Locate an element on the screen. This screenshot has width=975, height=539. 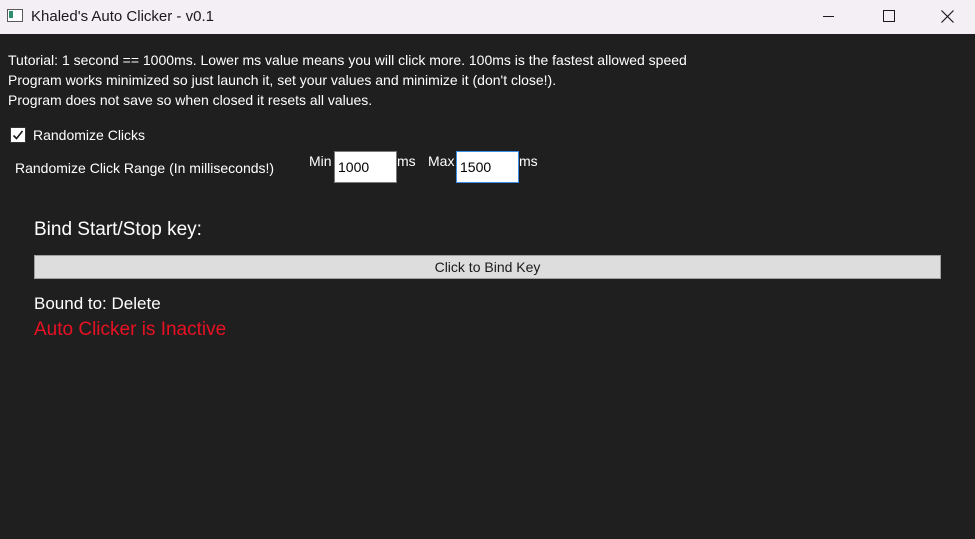
status-text: Auto Clicker is Inactive is located at coordinates (130, 329).